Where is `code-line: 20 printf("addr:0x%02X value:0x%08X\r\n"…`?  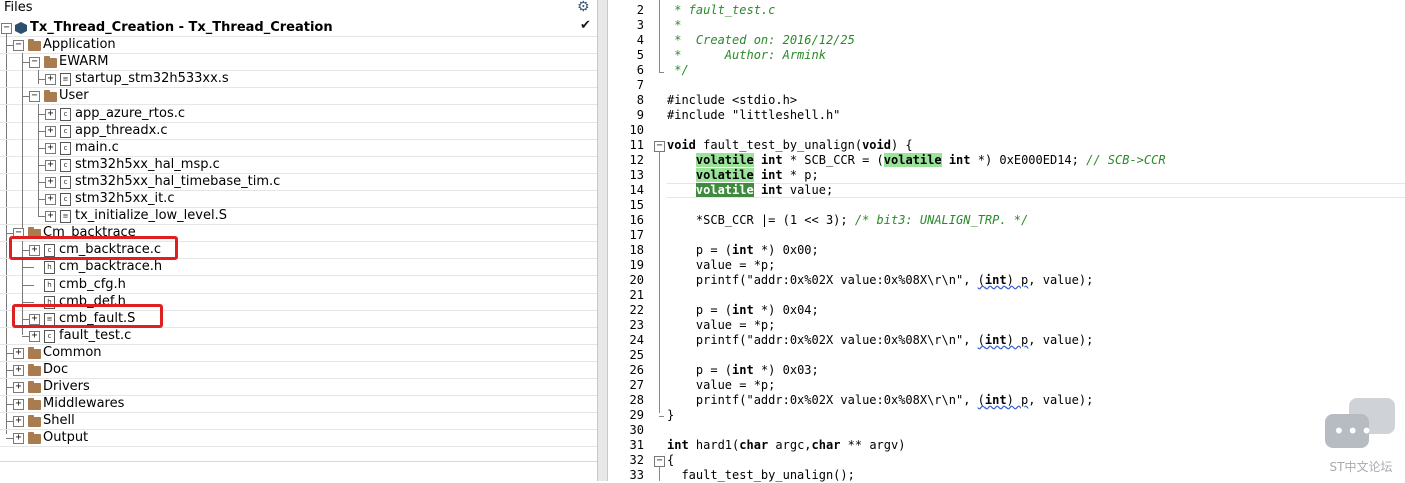
code-line: 20 printf("addr:0x%02X value:0x%08X\r\n"… is located at coordinates (1006, 280).